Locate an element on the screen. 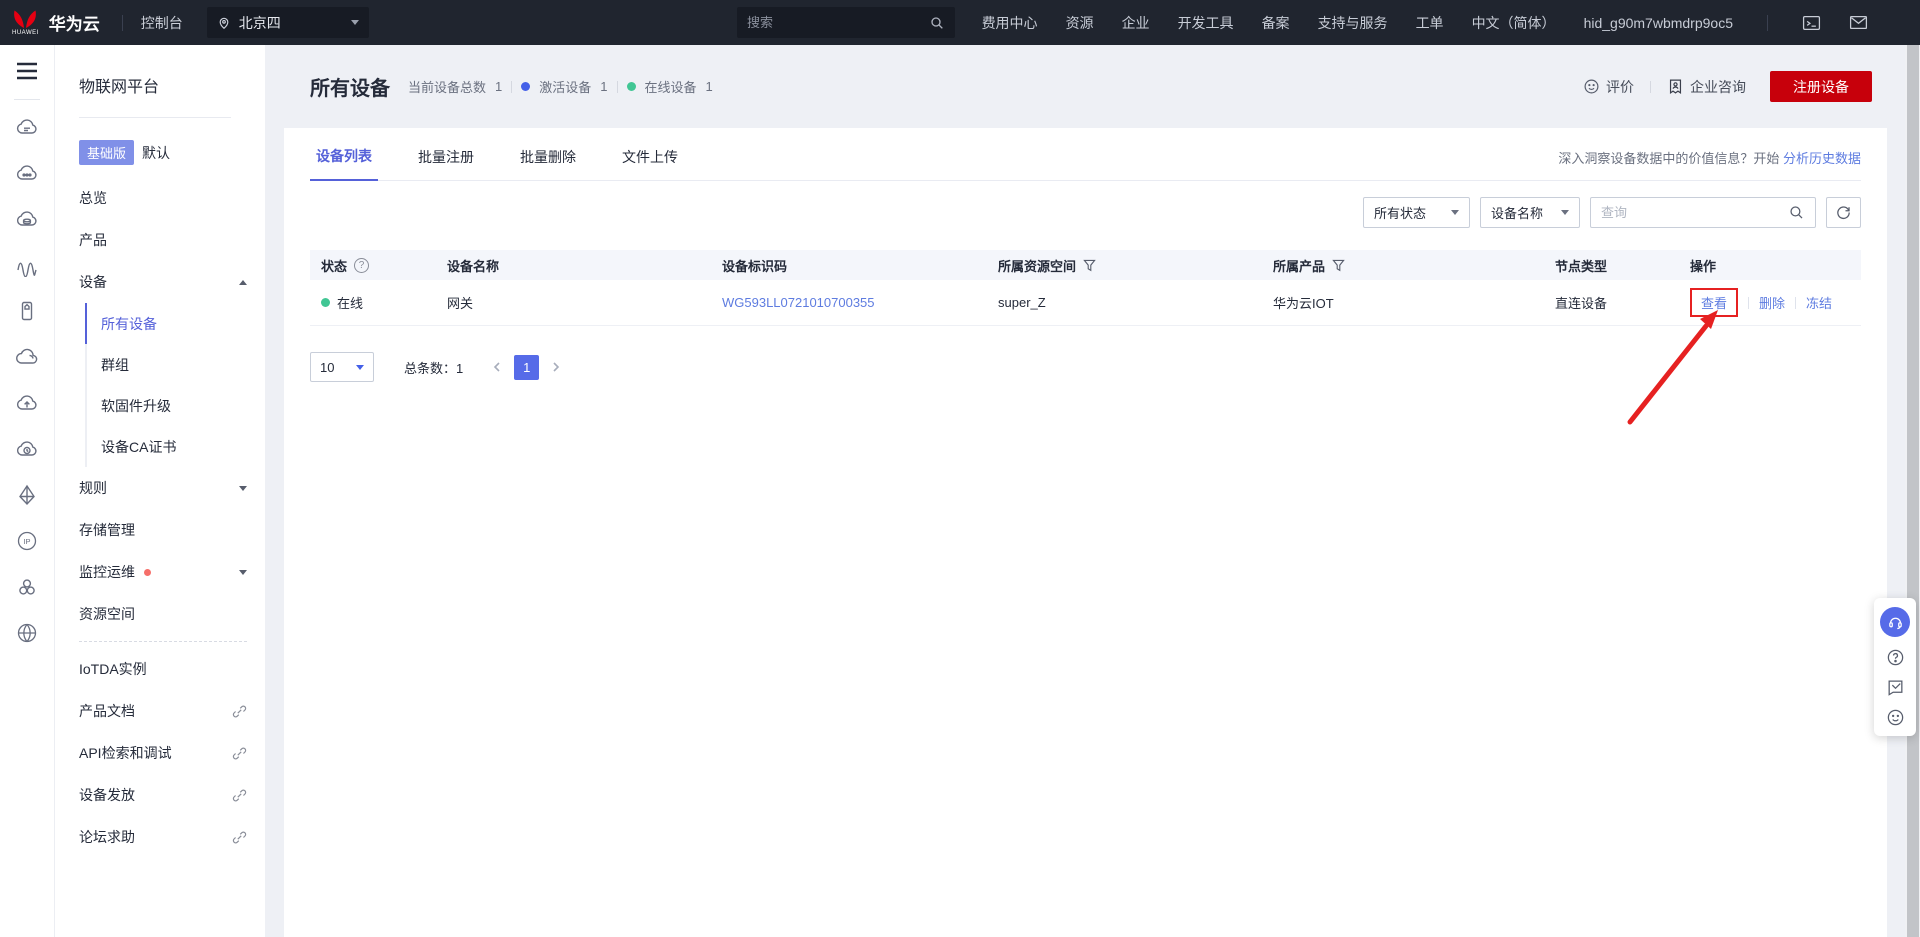 The image size is (1920, 937). delete-action-link: 删除 is located at coordinates (1772, 302).